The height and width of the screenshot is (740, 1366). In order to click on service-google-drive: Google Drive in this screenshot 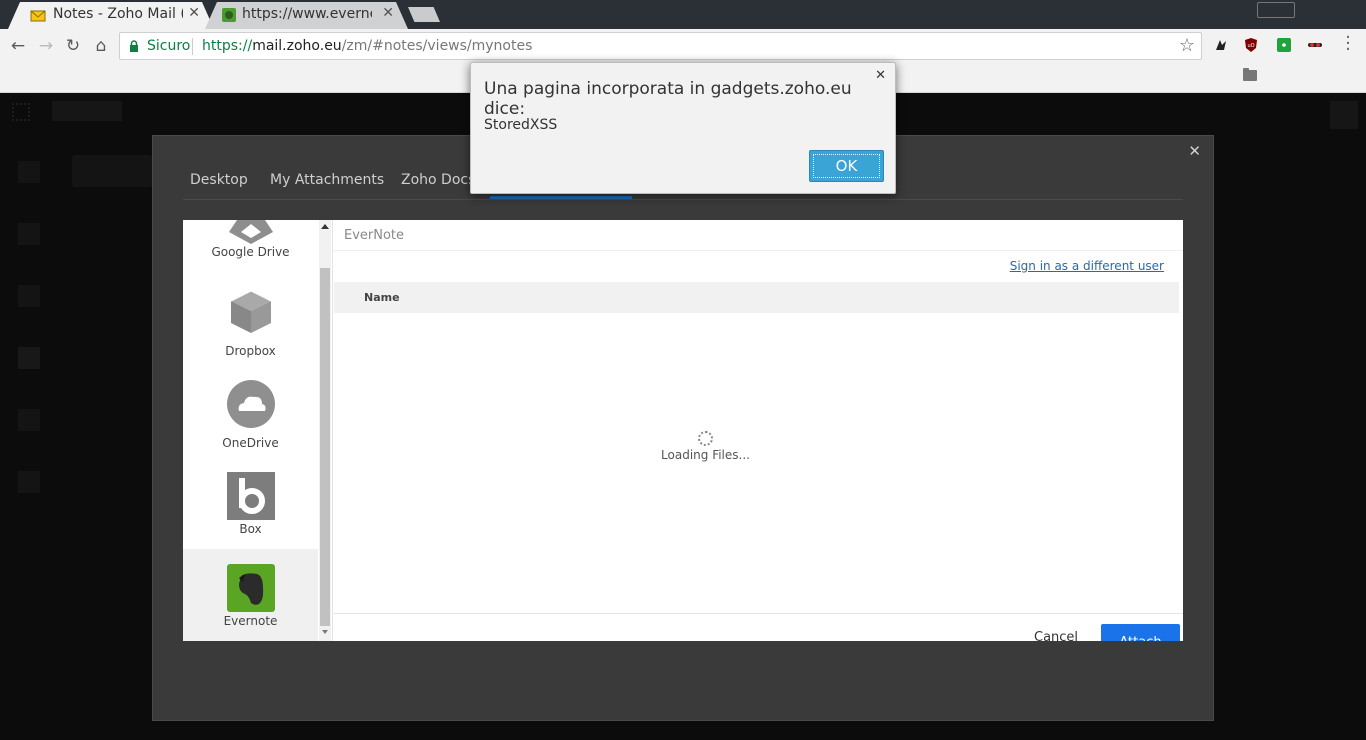, I will do `click(250, 240)`.